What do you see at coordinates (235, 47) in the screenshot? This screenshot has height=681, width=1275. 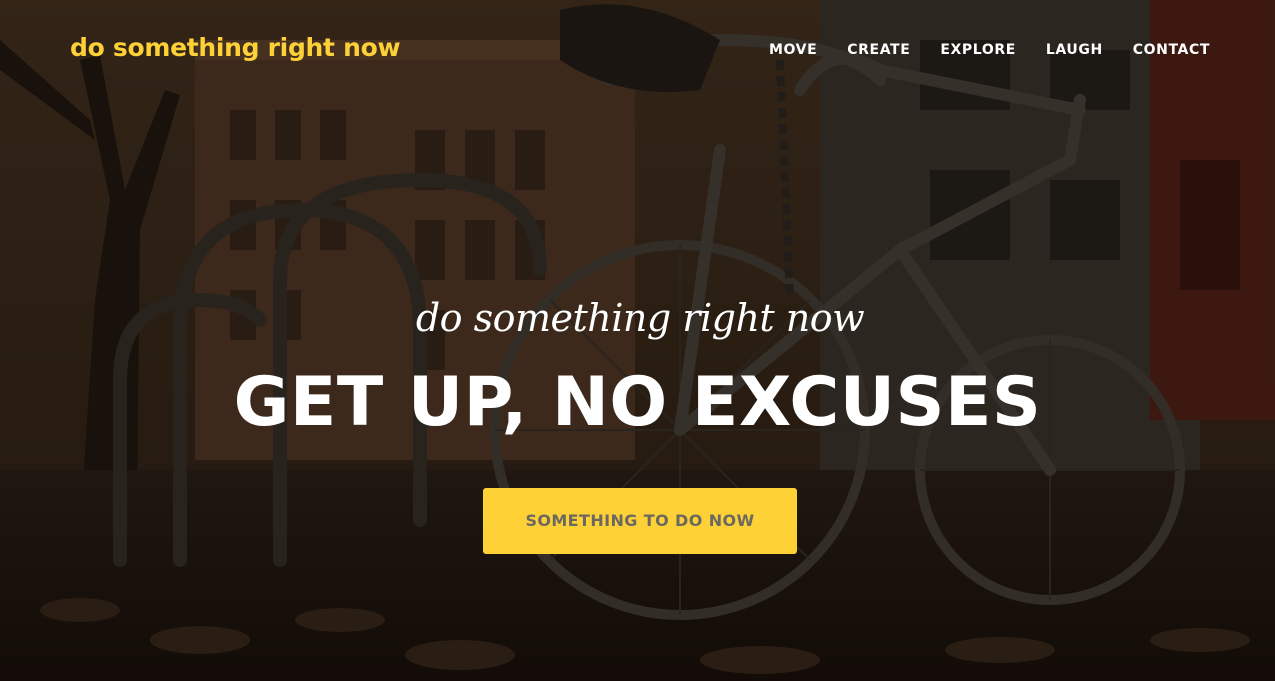 I see `brand-logo-link: do something right now` at bounding box center [235, 47].